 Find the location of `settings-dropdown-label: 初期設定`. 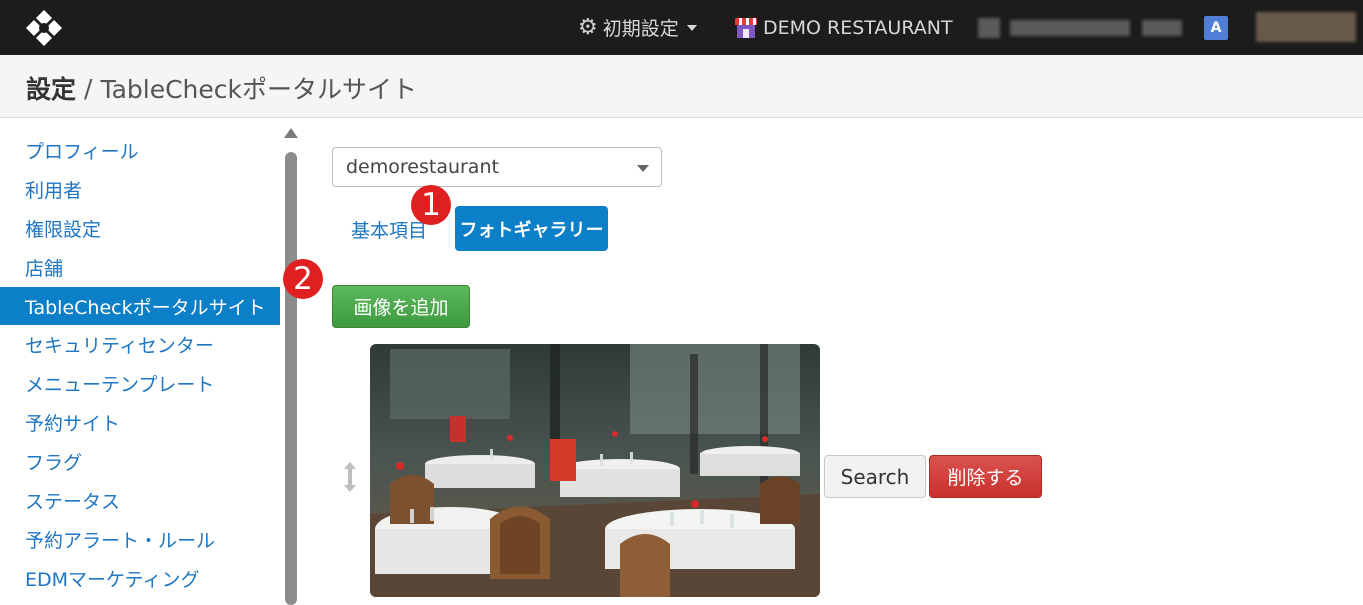

settings-dropdown-label: 初期設定 is located at coordinates (640, 29).